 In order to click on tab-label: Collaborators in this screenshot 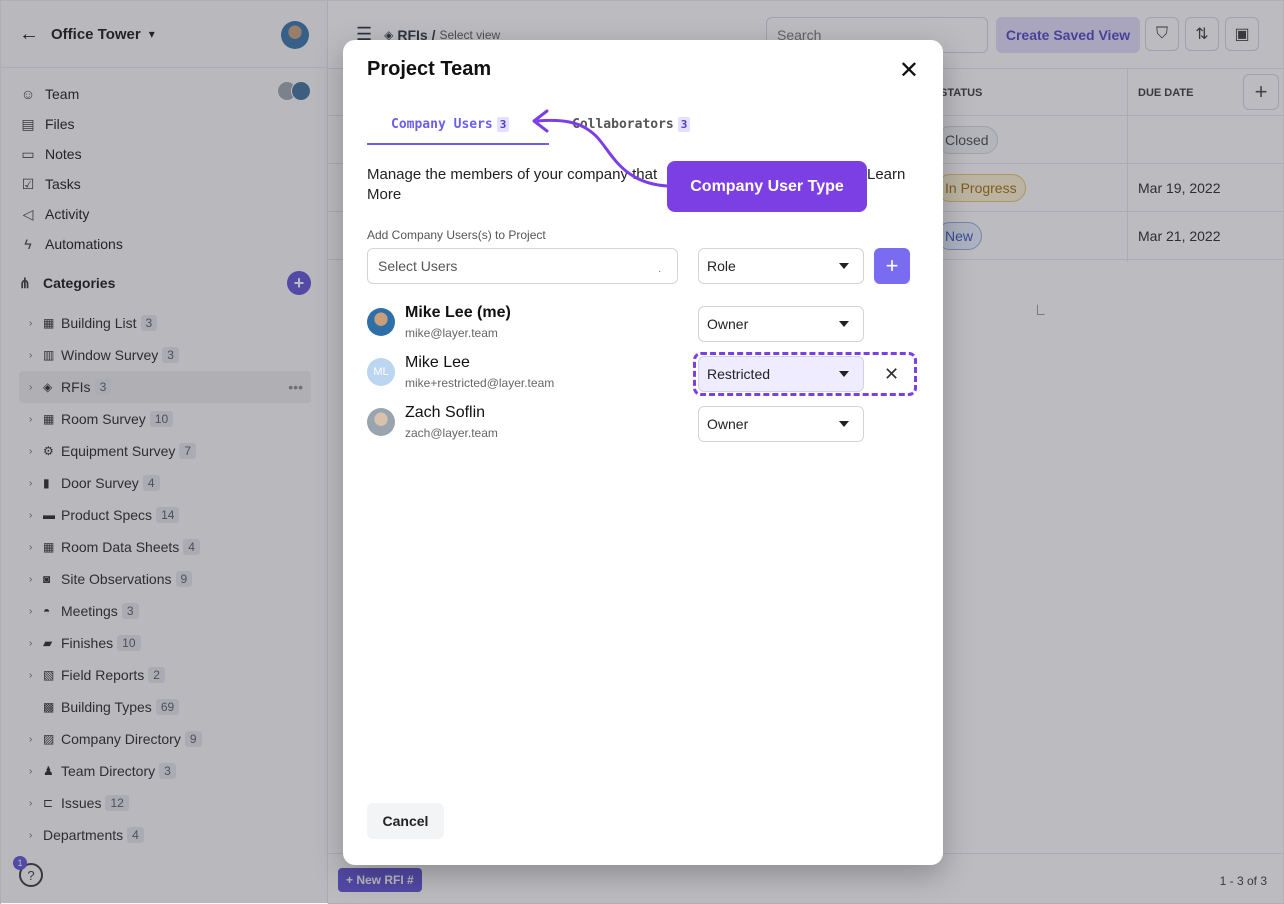, I will do `click(623, 124)`.